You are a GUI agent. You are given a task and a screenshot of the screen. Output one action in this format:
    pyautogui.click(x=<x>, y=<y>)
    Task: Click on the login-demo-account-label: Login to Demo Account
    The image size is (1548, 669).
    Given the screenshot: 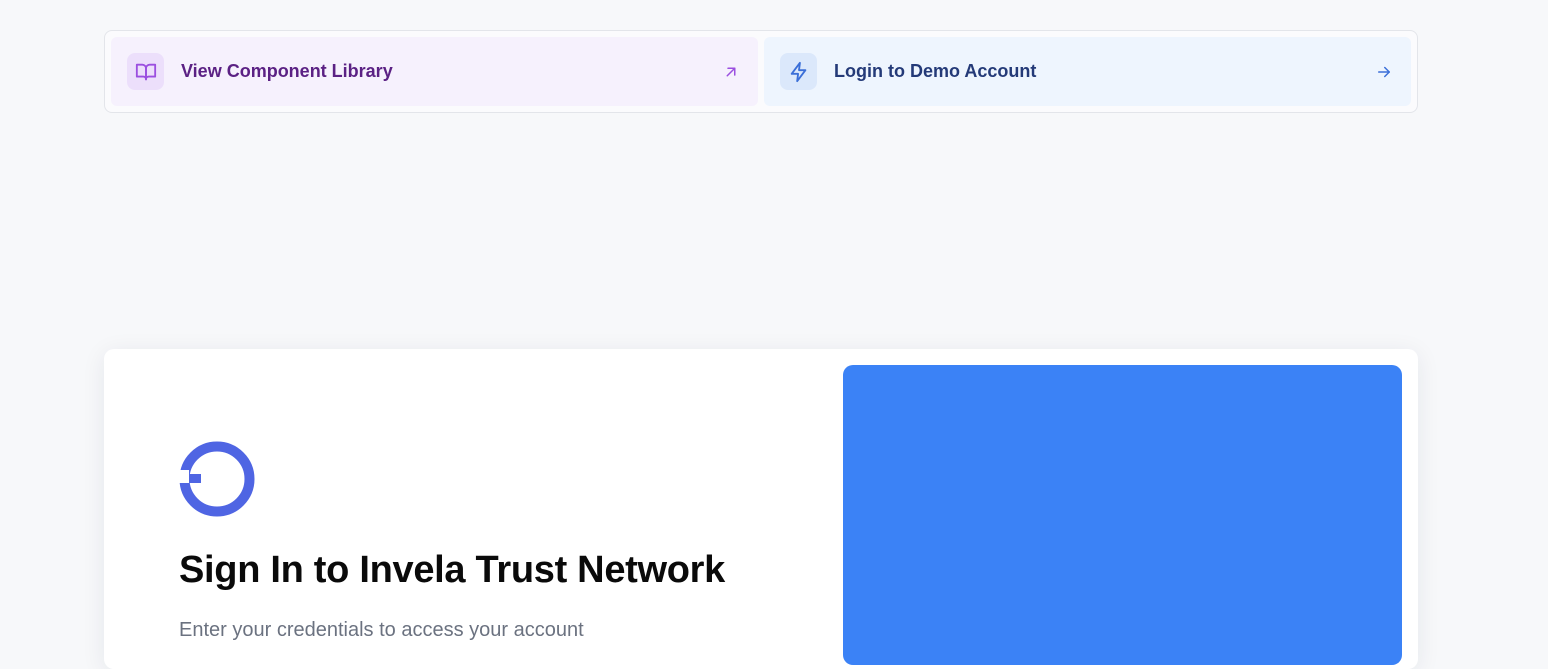 What is the action you would take?
    pyautogui.click(x=935, y=71)
    